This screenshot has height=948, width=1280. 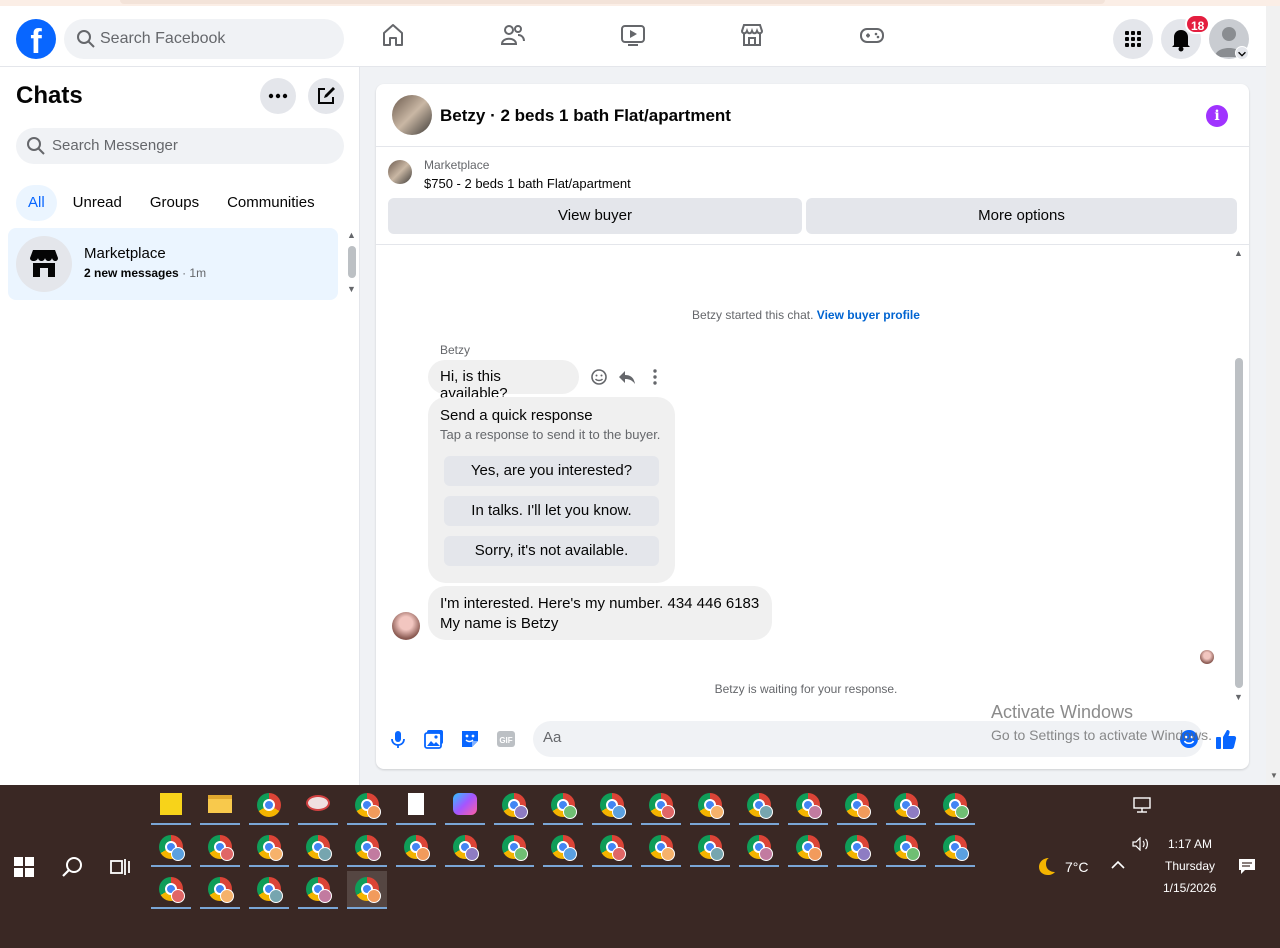 What do you see at coordinates (73, 867) in the screenshot?
I see `taskbar-search-icon` at bounding box center [73, 867].